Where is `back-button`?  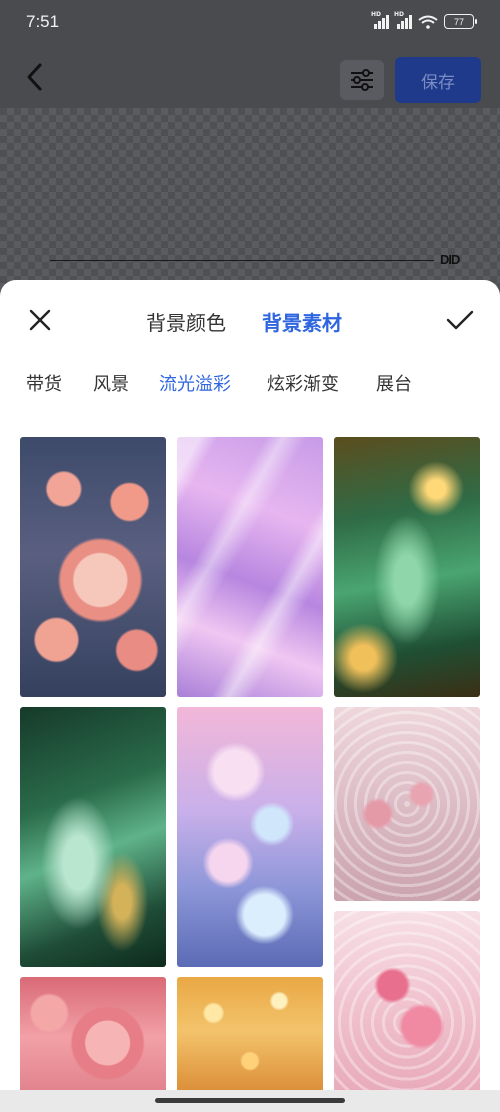 back-button is located at coordinates (35, 77).